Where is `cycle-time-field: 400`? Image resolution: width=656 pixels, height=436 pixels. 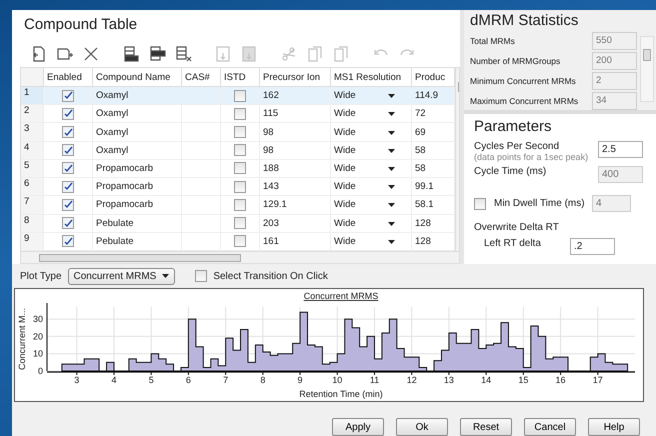 cycle-time-field: 400 is located at coordinates (620, 174).